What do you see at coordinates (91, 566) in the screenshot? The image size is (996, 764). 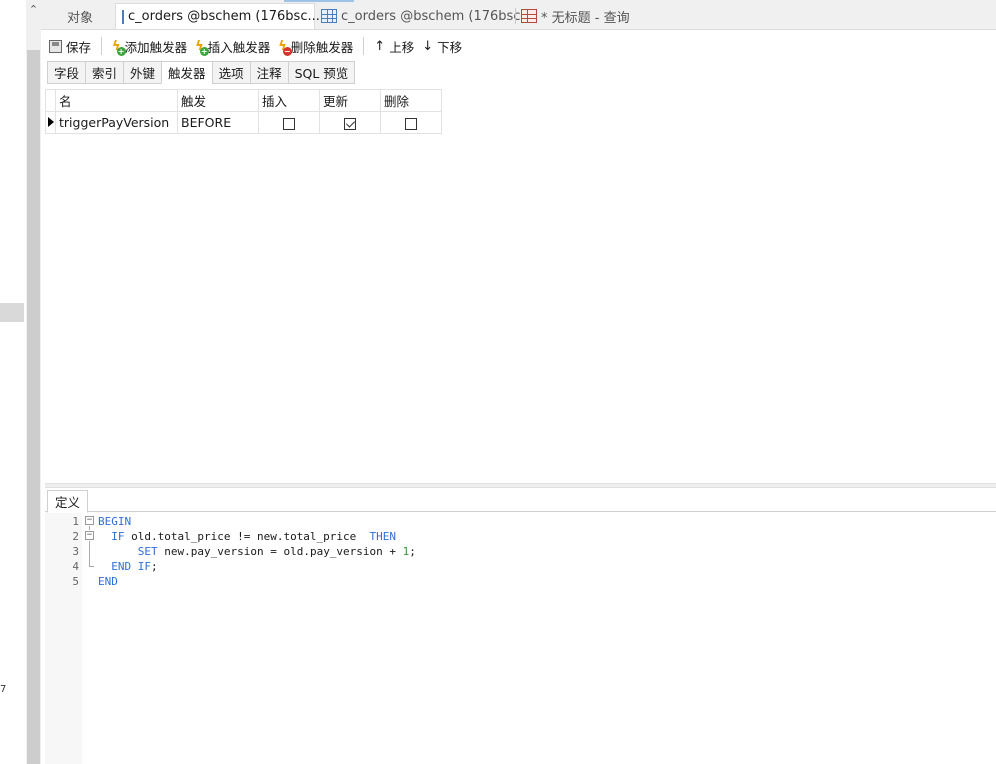 I see `fold-end-marker` at bounding box center [91, 566].